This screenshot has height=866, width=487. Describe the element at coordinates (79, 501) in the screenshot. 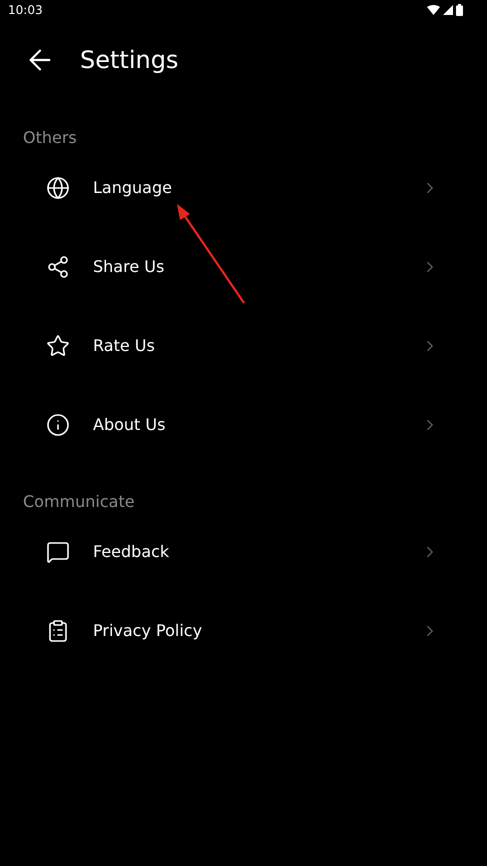

I see `section-title: Communicate` at that location.